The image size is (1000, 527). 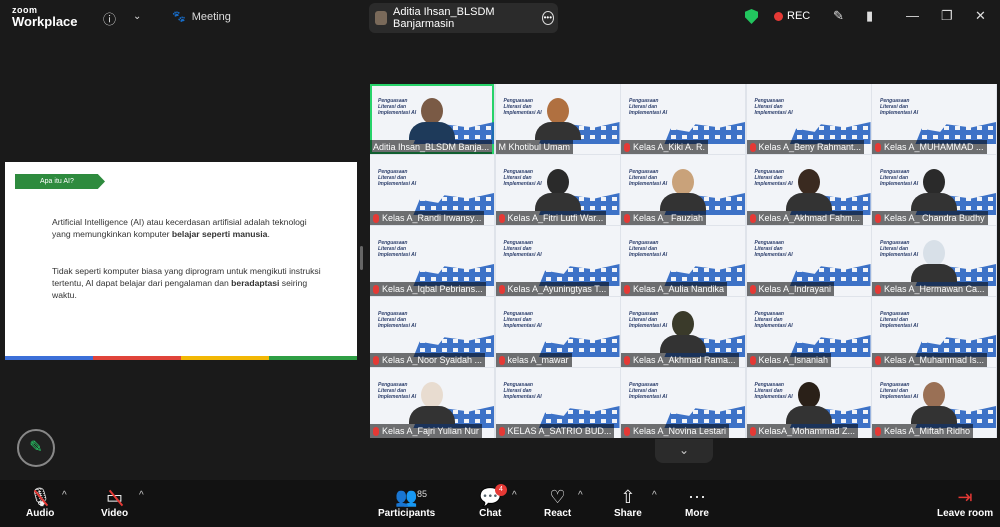 What do you see at coordinates (114, 497) in the screenshot?
I see `camera-off-icon: ▭` at bounding box center [114, 497].